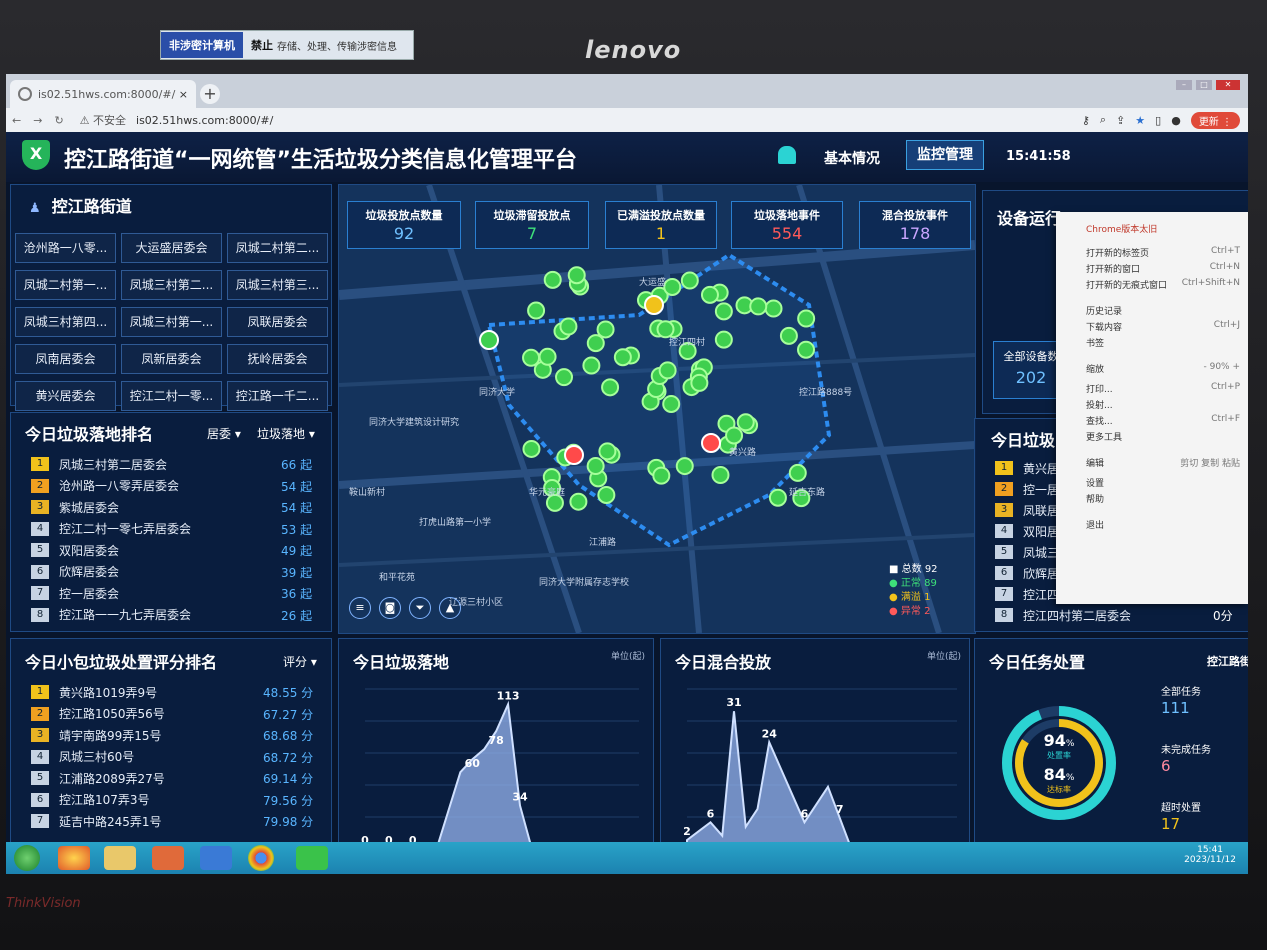 The height and width of the screenshot is (950, 1267). I want to click on share-icon: ⇪, so click(1120, 120).